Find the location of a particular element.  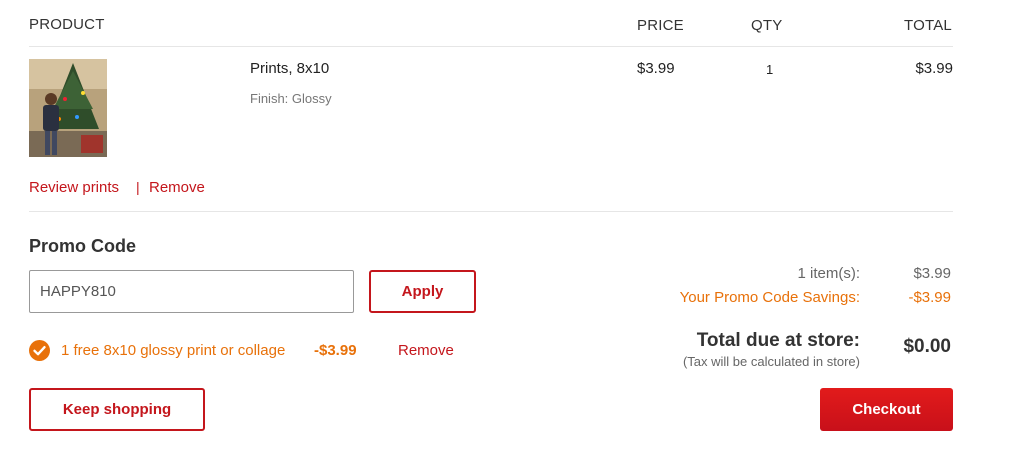

remove-promo-link: Remove is located at coordinates (426, 350).